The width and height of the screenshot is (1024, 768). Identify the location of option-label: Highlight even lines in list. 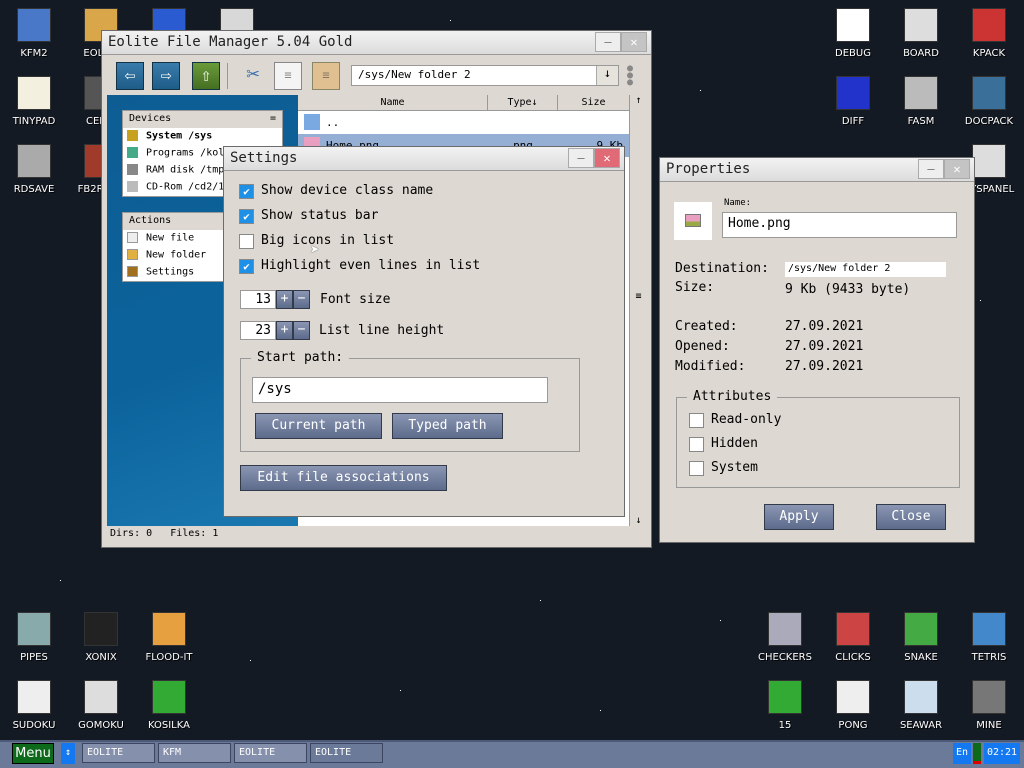
(371, 265).